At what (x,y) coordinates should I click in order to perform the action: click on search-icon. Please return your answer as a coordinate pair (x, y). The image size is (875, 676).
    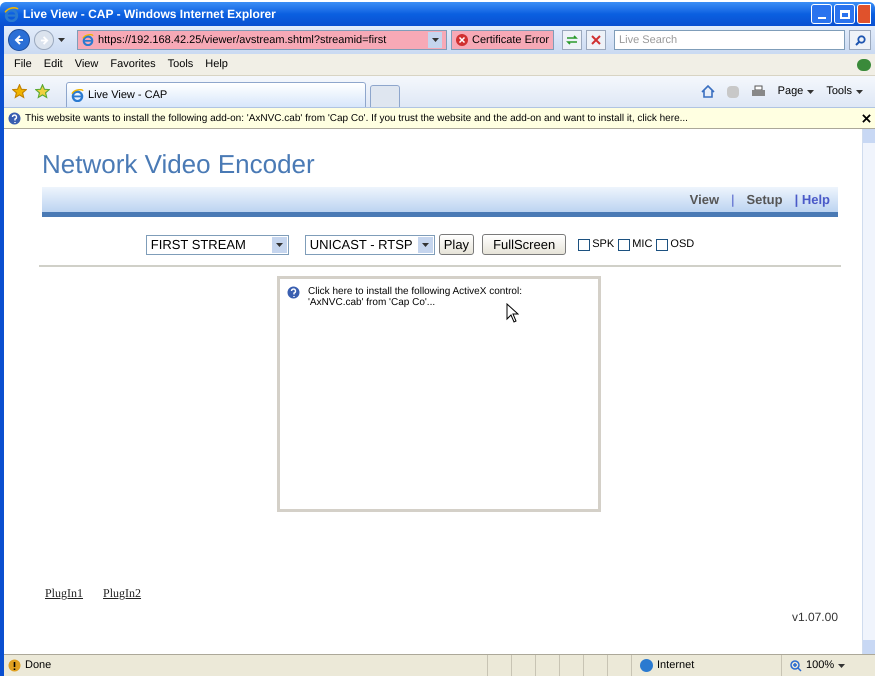
    Looking at the image, I should click on (860, 40).